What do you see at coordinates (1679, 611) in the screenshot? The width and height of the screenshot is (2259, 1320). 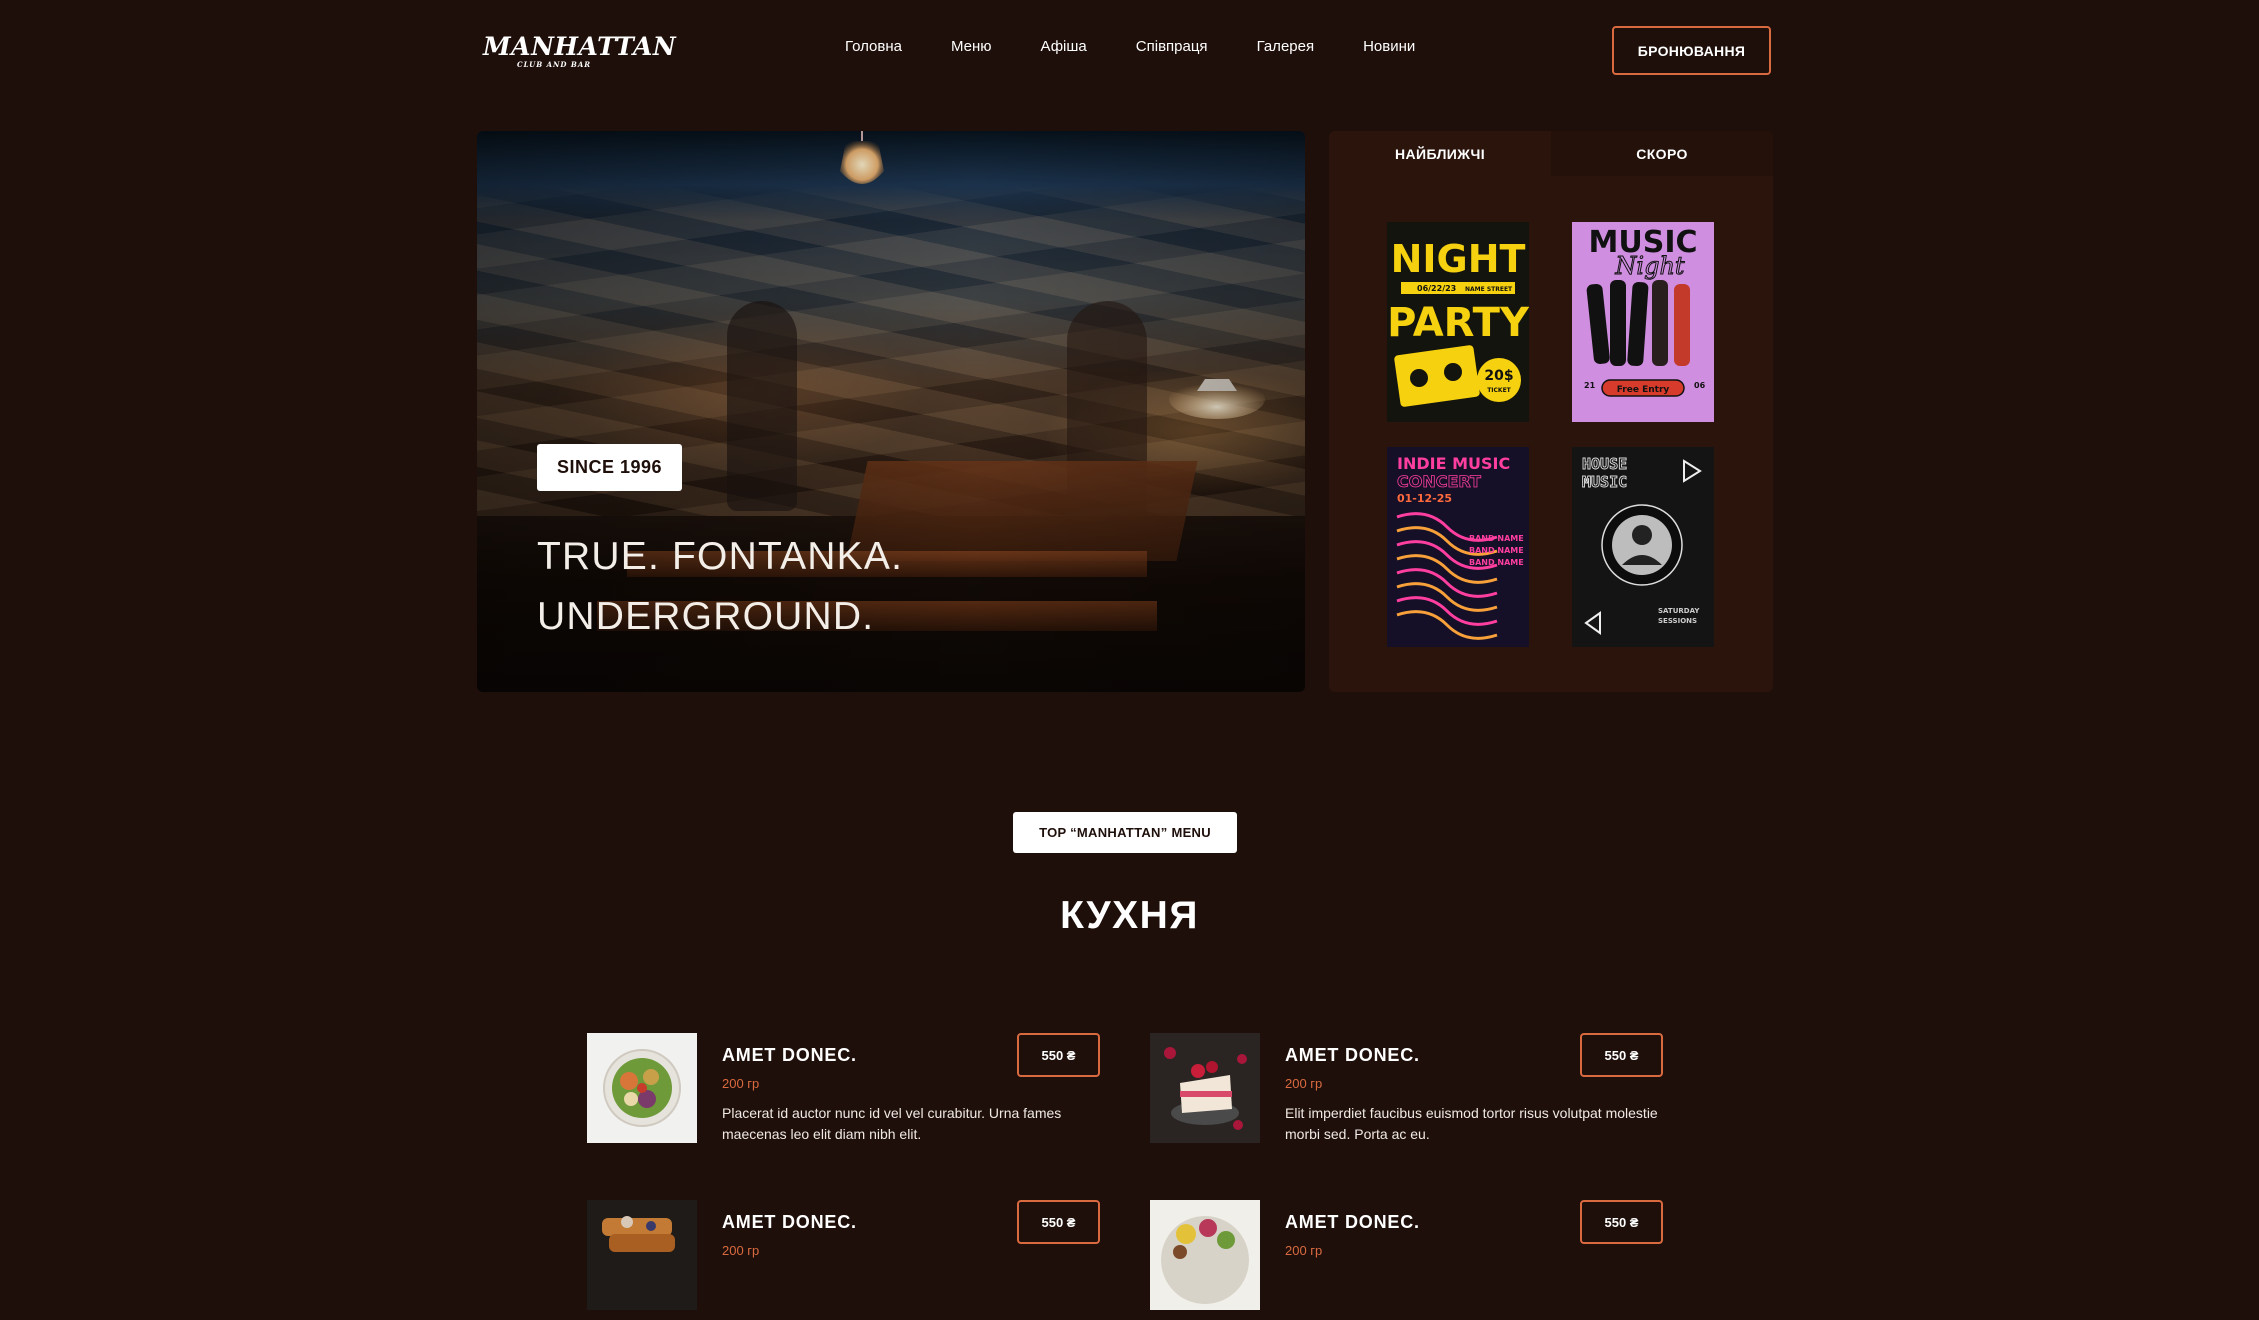 I see `poster-house-tag: SATURDAY` at bounding box center [1679, 611].